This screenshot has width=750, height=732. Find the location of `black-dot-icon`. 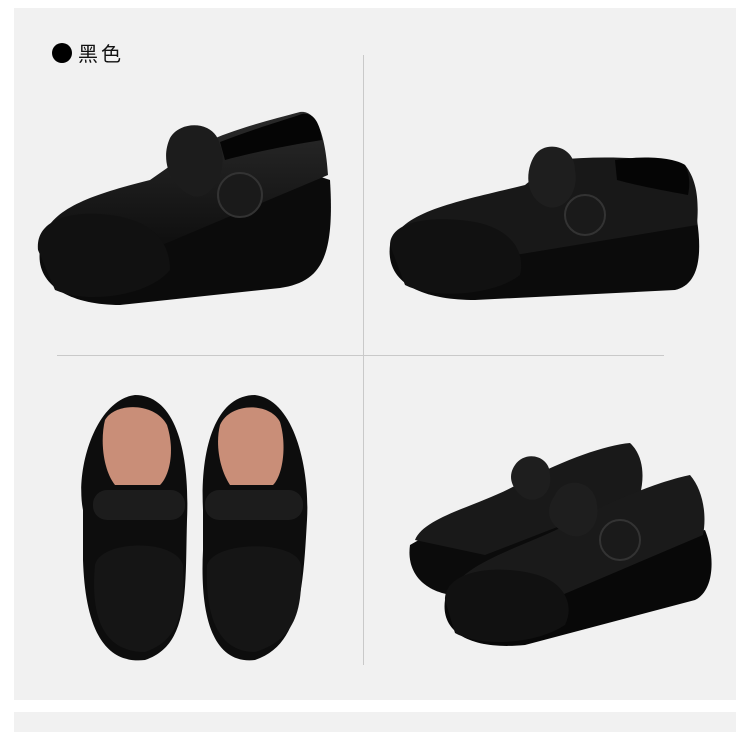

black-dot-icon is located at coordinates (62, 52).